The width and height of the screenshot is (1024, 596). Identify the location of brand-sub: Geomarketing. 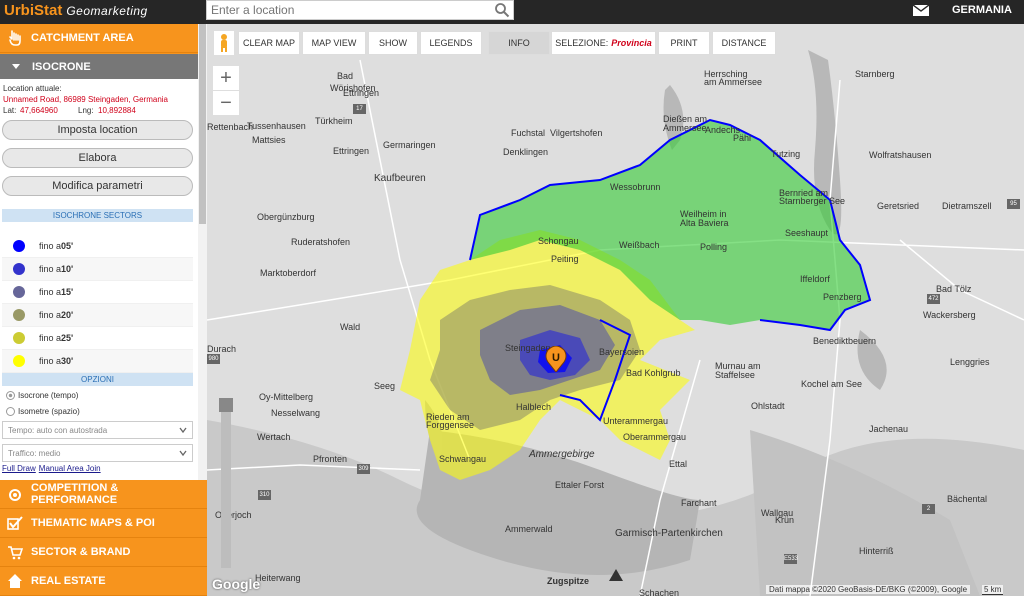
(107, 11).